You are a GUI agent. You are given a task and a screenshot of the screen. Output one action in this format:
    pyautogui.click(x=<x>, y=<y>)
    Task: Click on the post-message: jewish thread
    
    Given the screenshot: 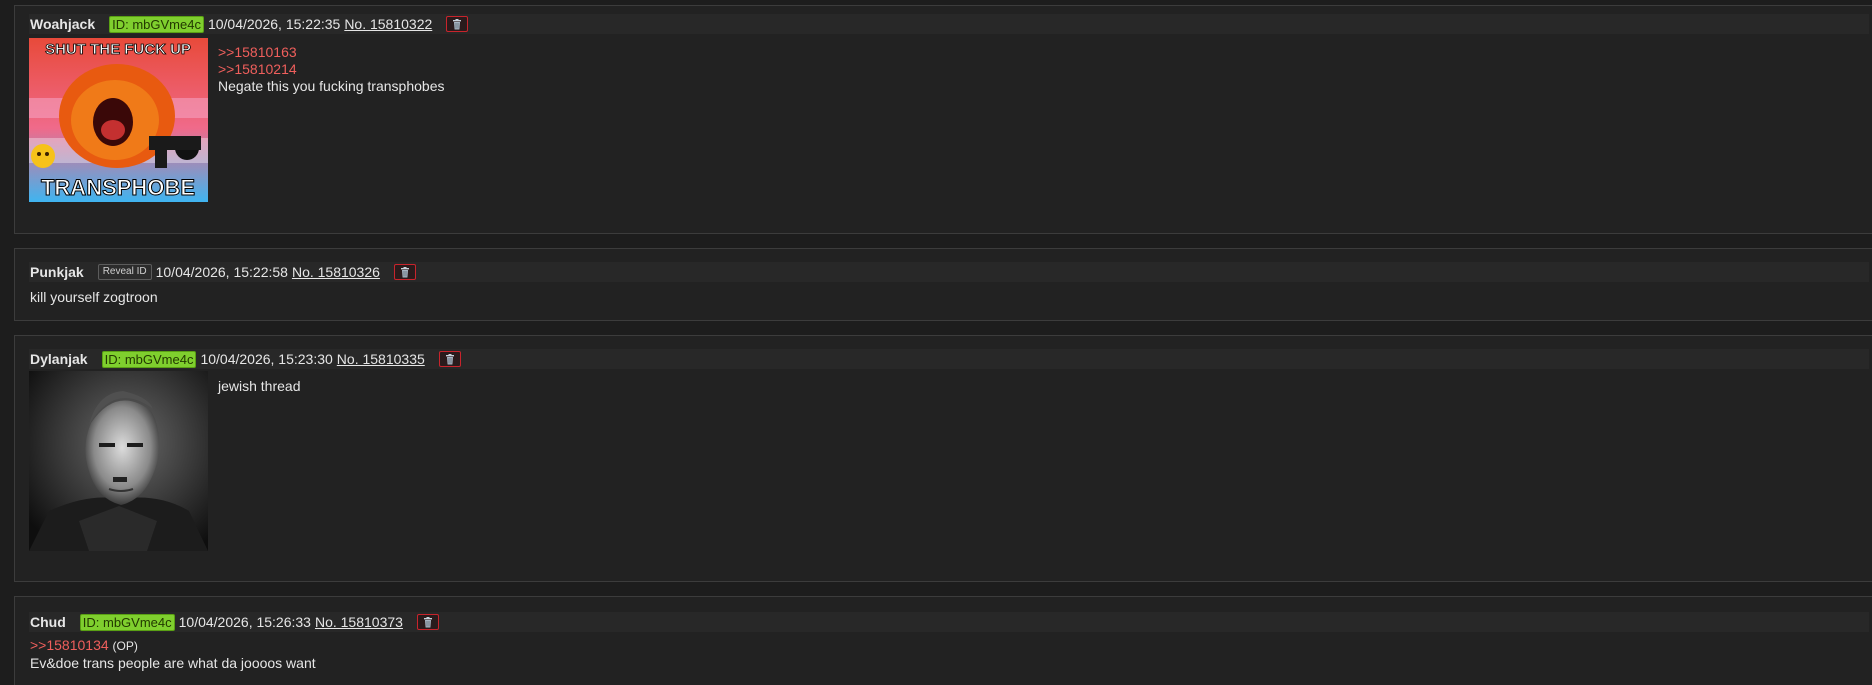 What is the action you would take?
    pyautogui.click(x=259, y=386)
    